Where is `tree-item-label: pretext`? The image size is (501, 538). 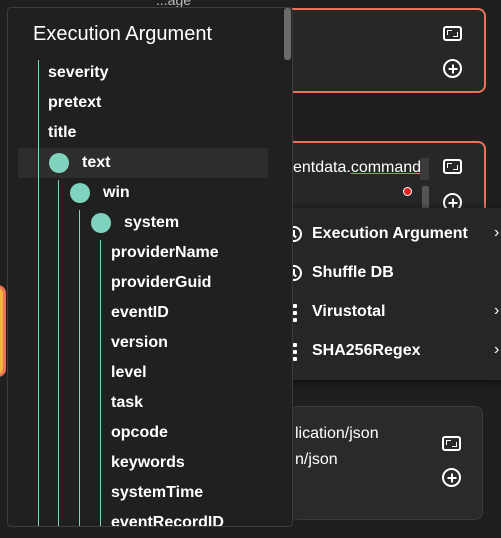 tree-item-label: pretext is located at coordinates (75, 102).